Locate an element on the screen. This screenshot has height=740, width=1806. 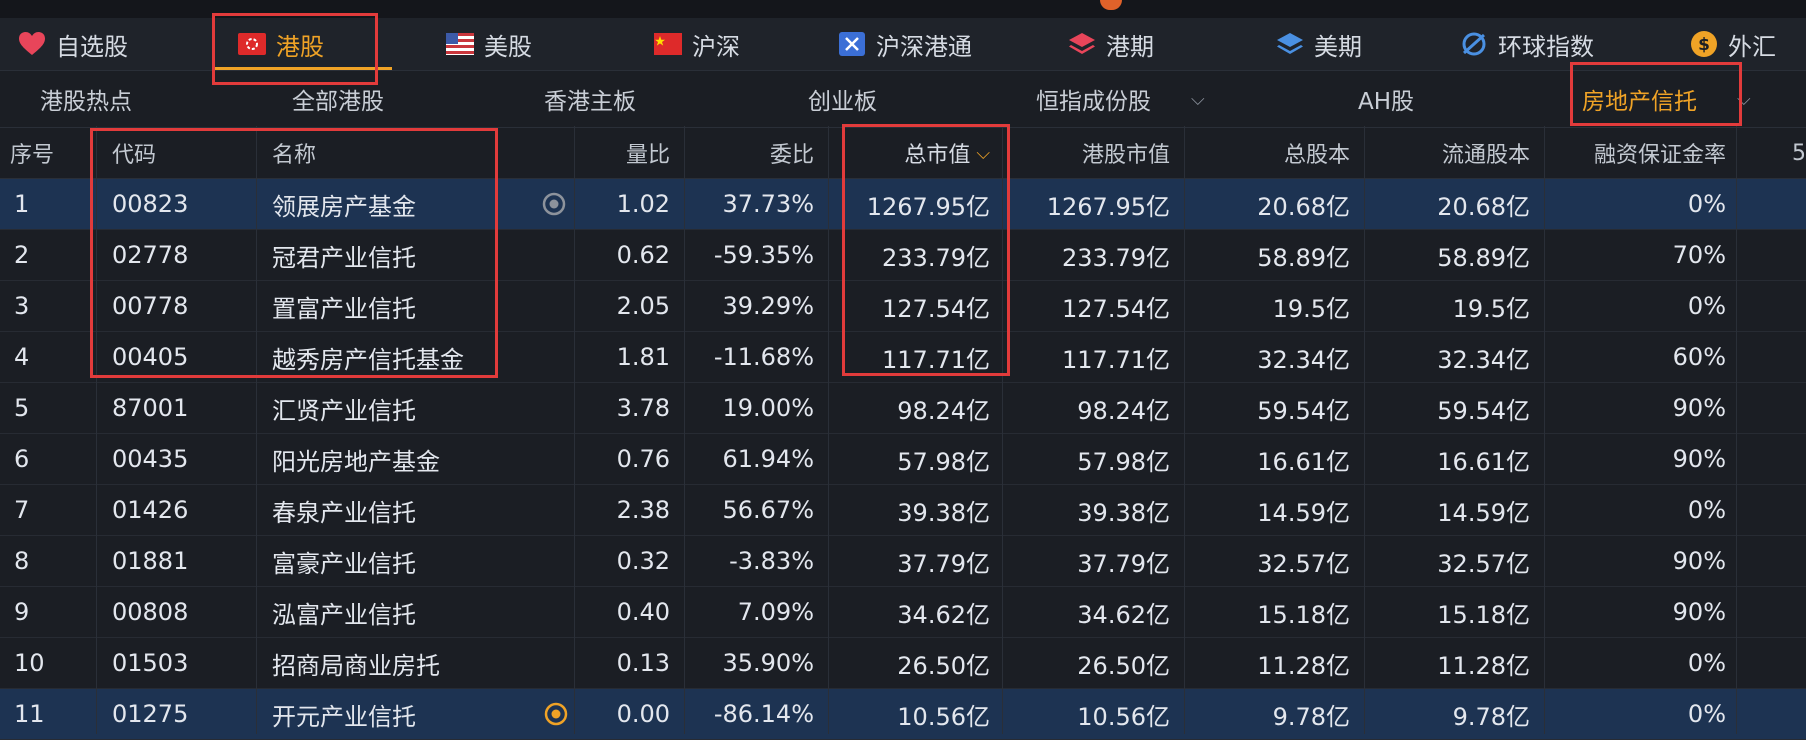
col-float-shares: 流通股本 is located at coordinates (1453, 153).